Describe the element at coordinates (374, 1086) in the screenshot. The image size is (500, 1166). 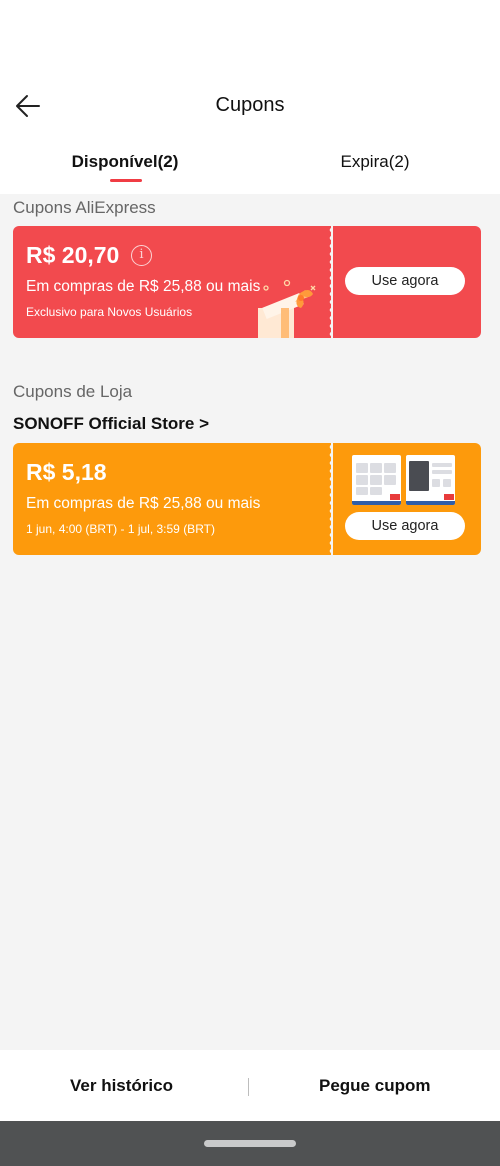
I see `get-coupon-button: Pegue cupom` at that location.